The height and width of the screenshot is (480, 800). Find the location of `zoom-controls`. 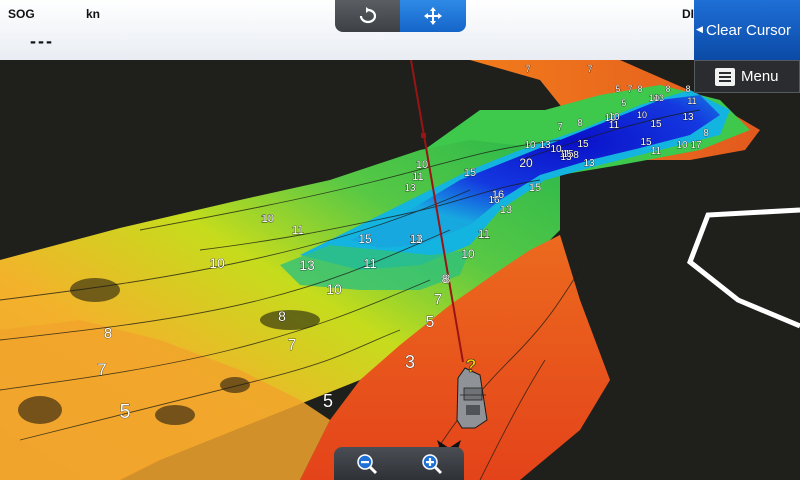

zoom-controls is located at coordinates (399, 463).